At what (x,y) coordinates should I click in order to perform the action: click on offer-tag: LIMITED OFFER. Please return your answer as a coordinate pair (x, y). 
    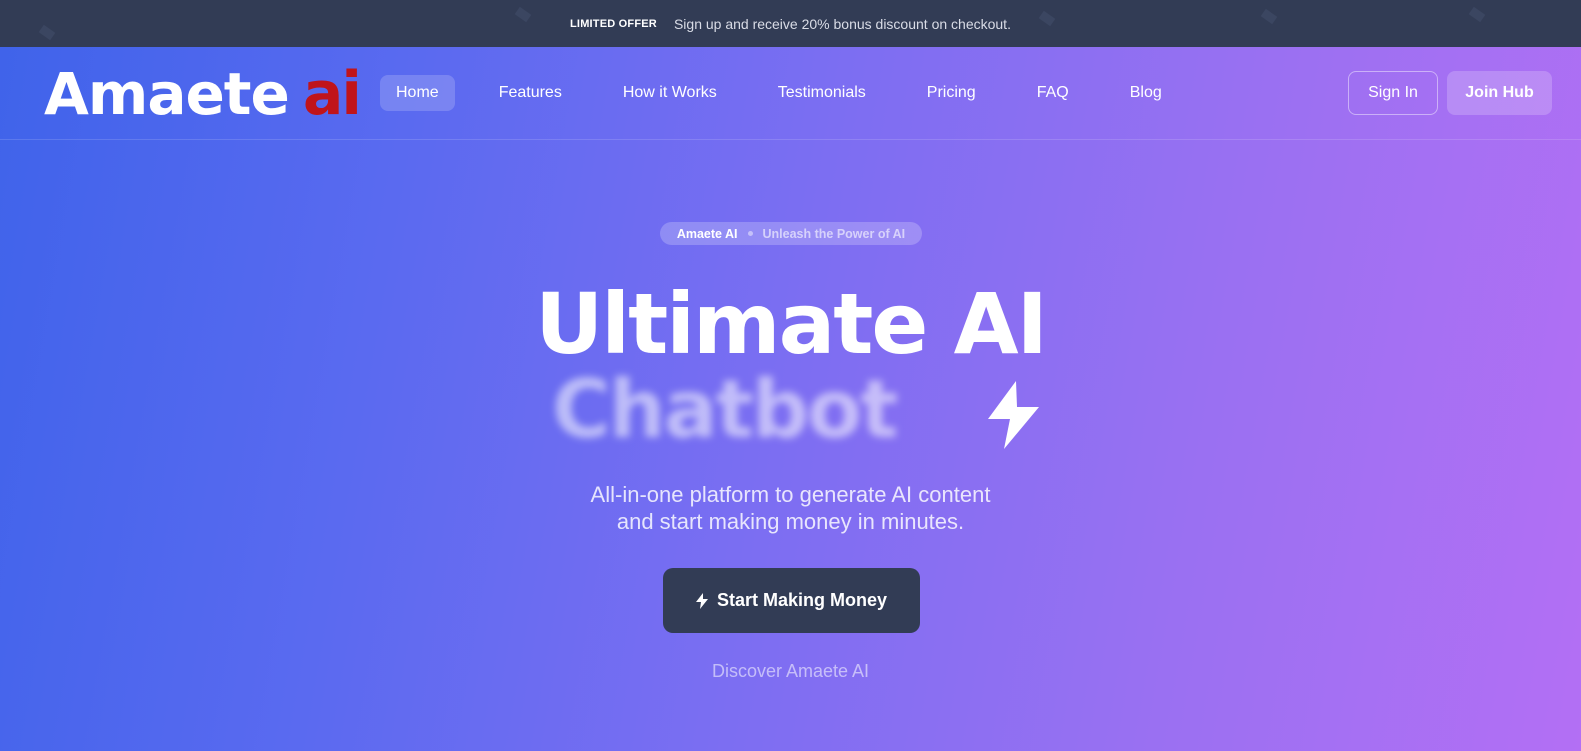
    Looking at the image, I should click on (613, 23).